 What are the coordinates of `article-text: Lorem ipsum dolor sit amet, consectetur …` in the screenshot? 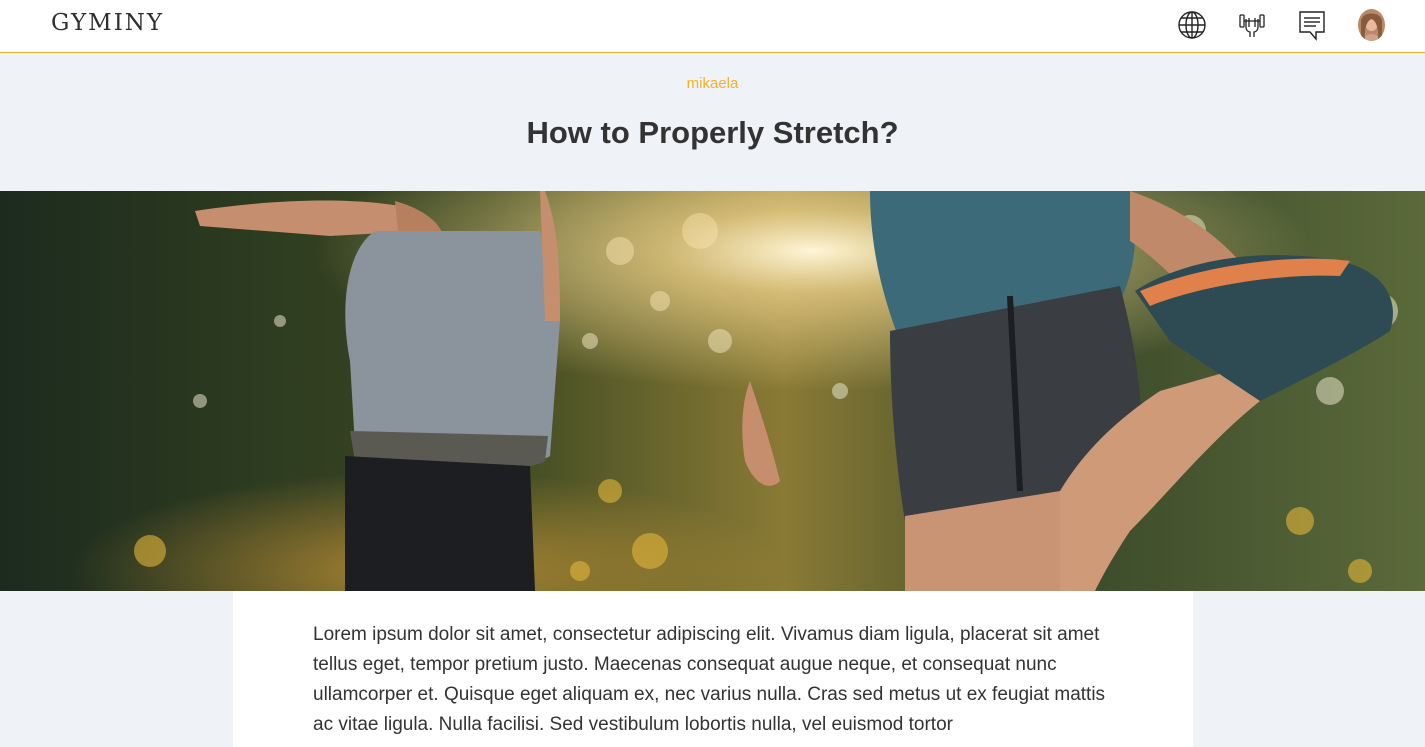 It's located at (709, 679).